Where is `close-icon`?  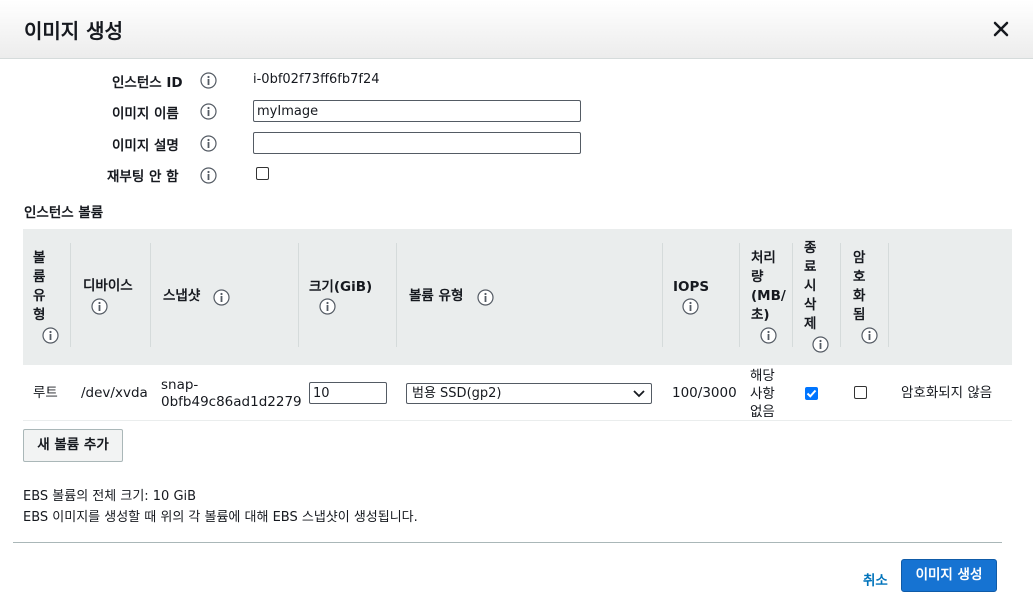 close-icon is located at coordinates (1001, 29).